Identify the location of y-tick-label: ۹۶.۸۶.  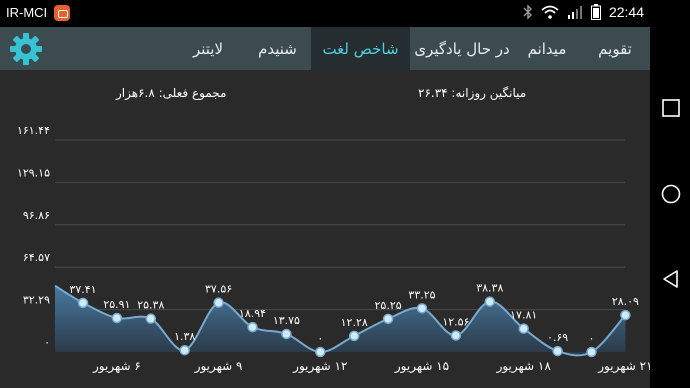
(36, 215).